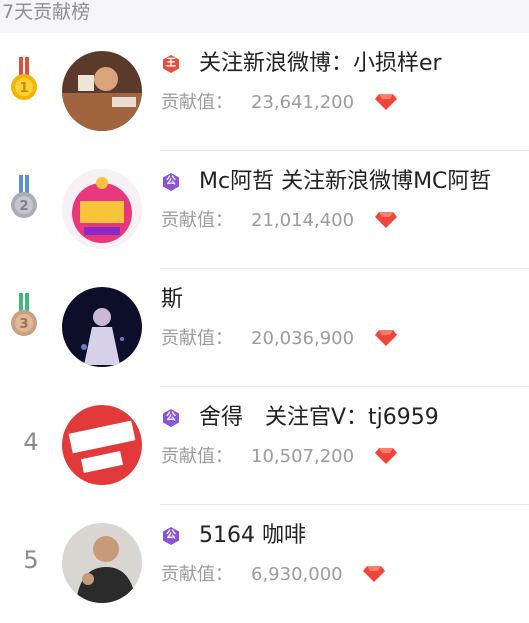  I want to click on rank-number: 4, so click(31, 442).